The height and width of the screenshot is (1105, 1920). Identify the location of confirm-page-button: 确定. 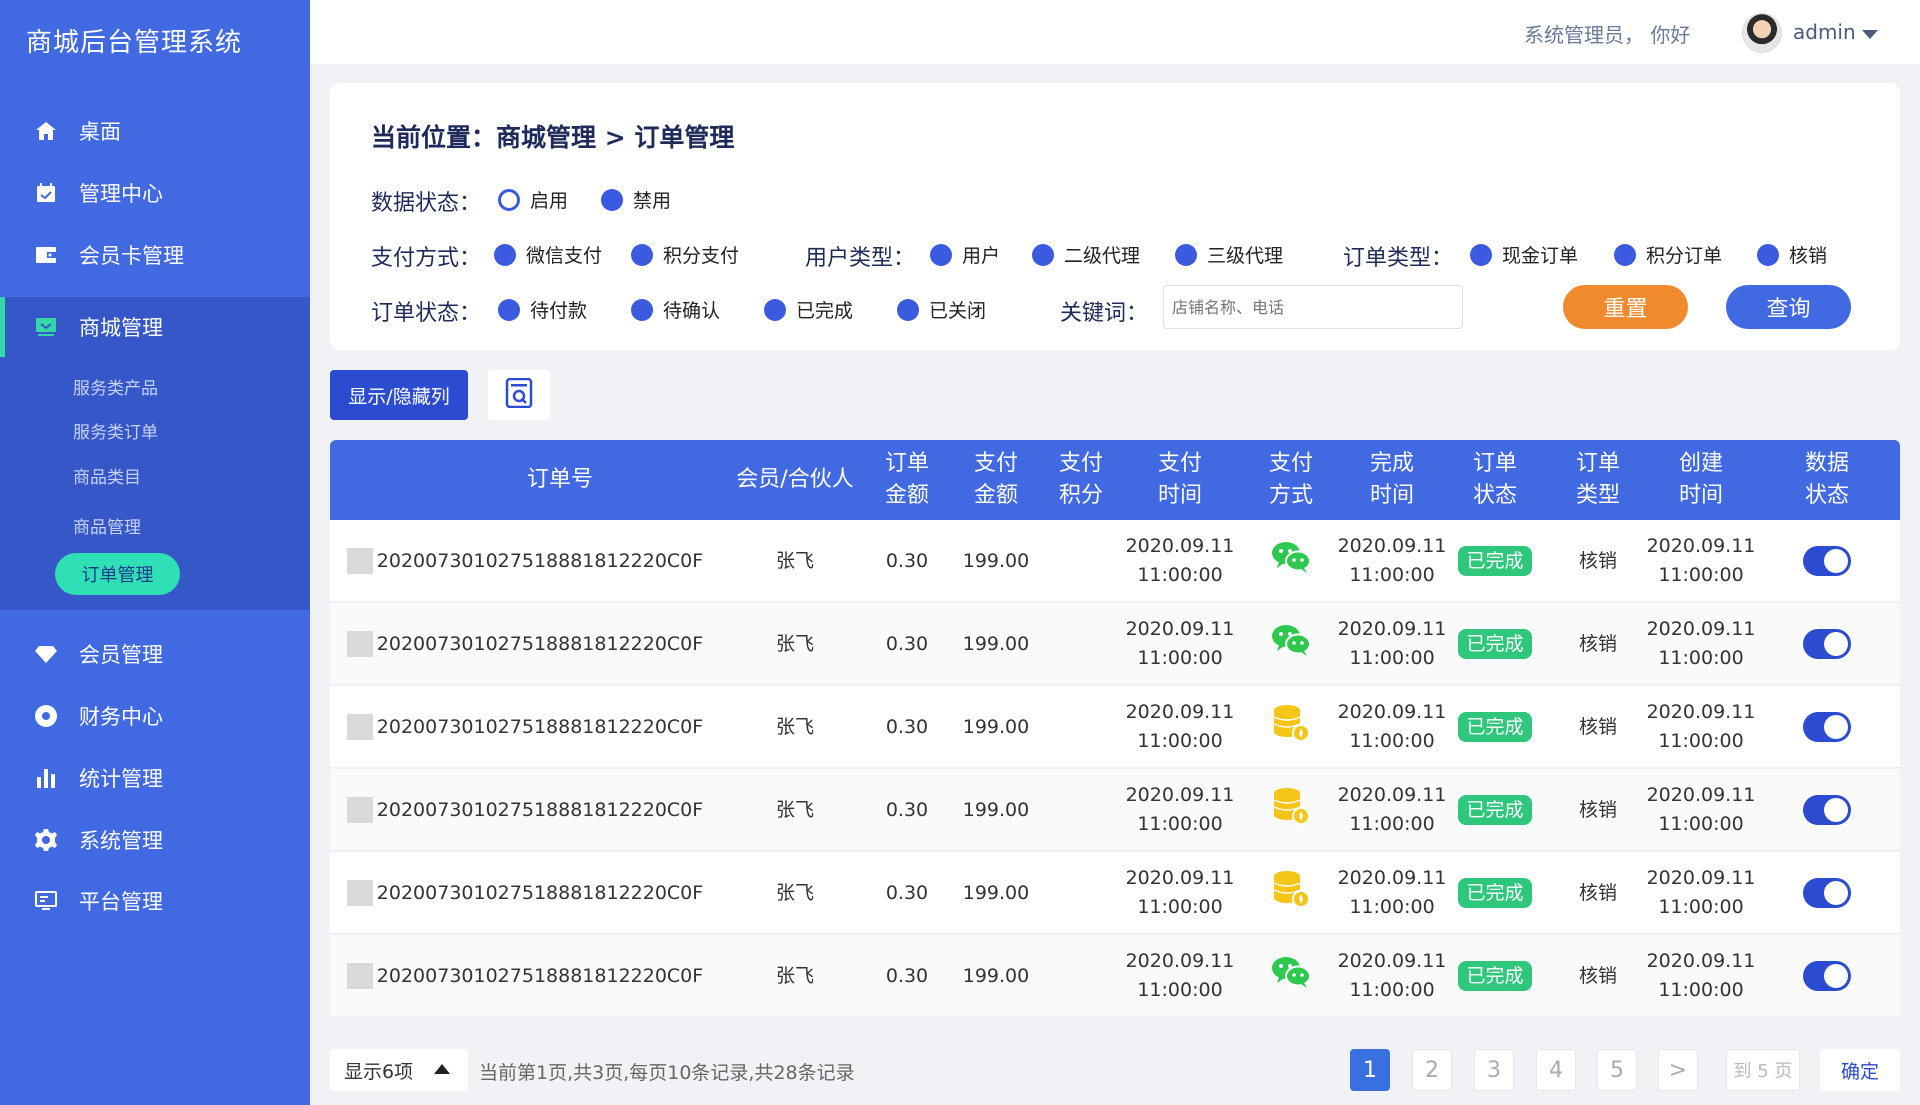
(1860, 1070).